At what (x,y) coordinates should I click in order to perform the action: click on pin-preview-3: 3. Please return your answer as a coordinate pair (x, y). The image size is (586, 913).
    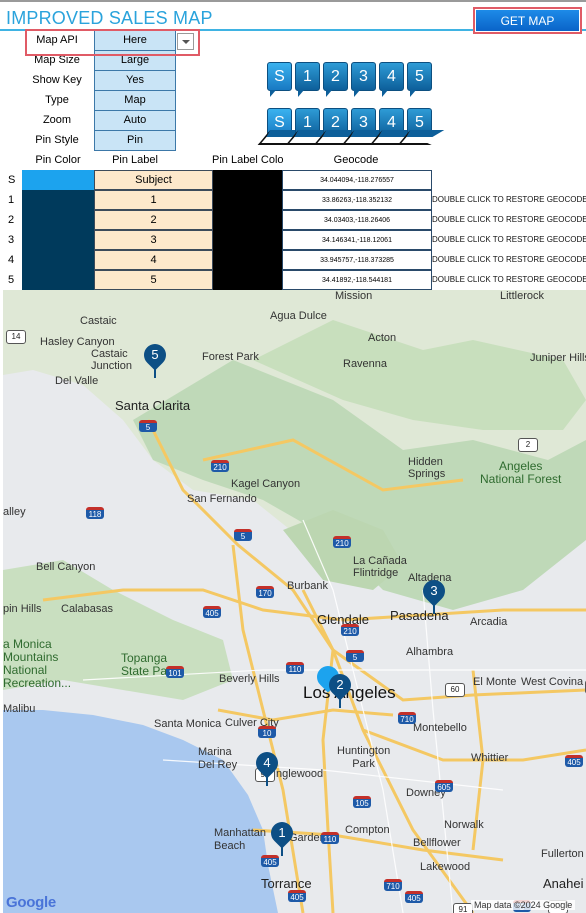
    Looking at the image, I should click on (363, 79).